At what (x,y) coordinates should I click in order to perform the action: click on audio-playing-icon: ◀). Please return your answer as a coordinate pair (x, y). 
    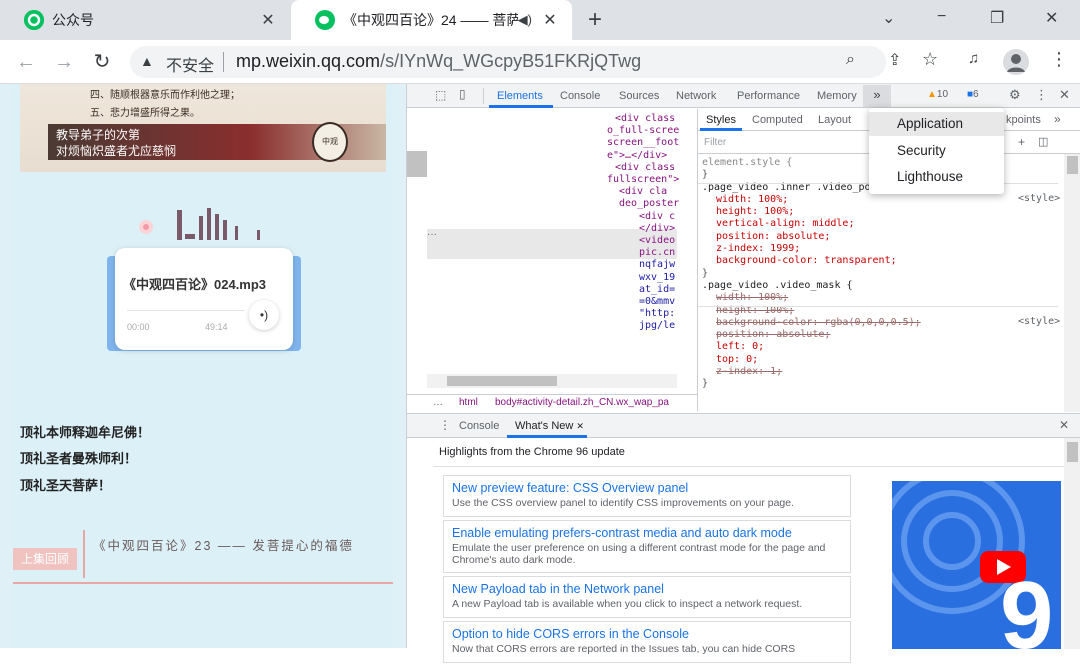
    Looking at the image, I should click on (525, 20).